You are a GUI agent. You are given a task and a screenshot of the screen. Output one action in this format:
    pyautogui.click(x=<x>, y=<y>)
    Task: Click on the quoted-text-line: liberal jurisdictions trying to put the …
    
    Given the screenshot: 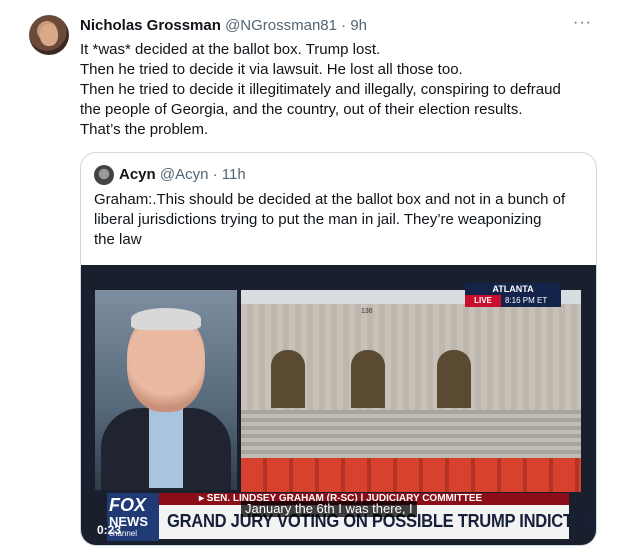 What is the action you would take?
    pyautogui.click(x=318, y=219)
    